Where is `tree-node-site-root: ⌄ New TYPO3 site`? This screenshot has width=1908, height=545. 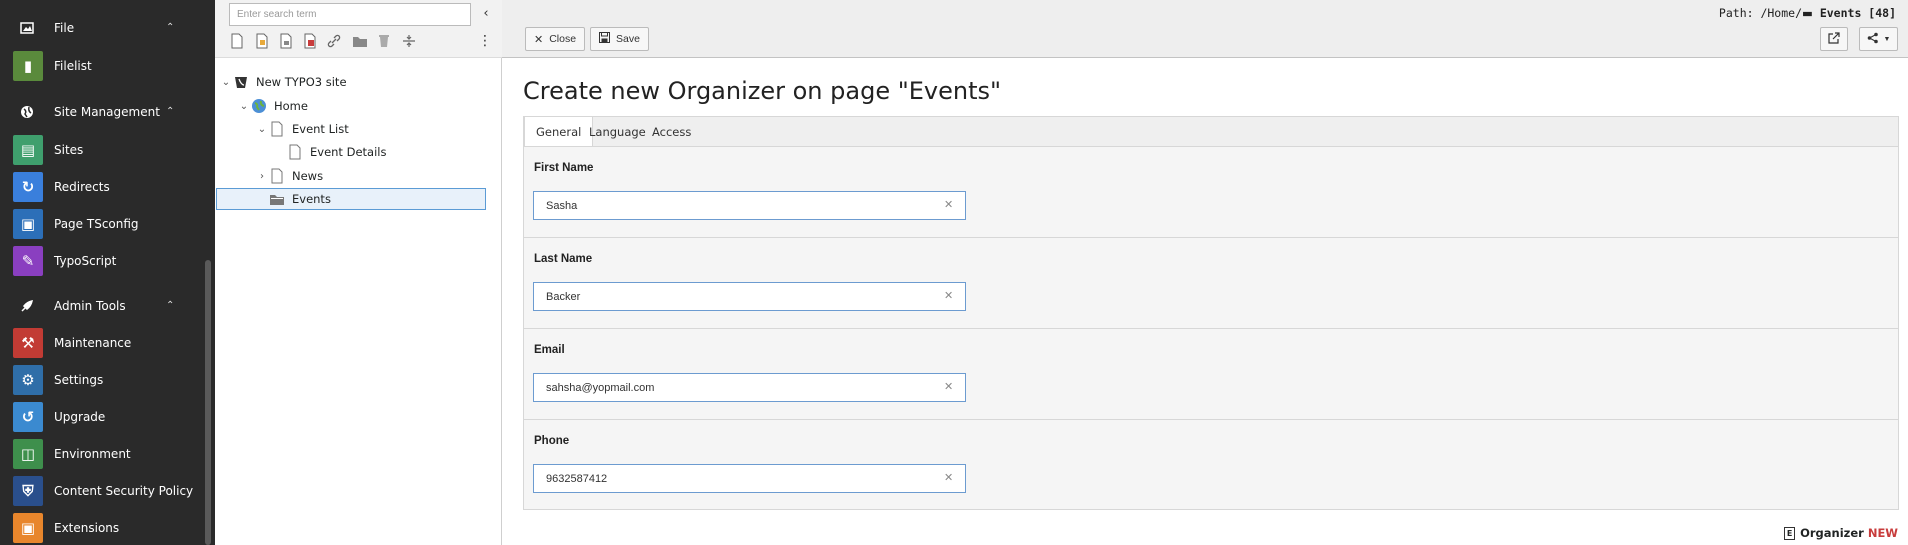 tree-node-site-root: ⌄ New TYPO3 site is located at coordinates (283, 82).